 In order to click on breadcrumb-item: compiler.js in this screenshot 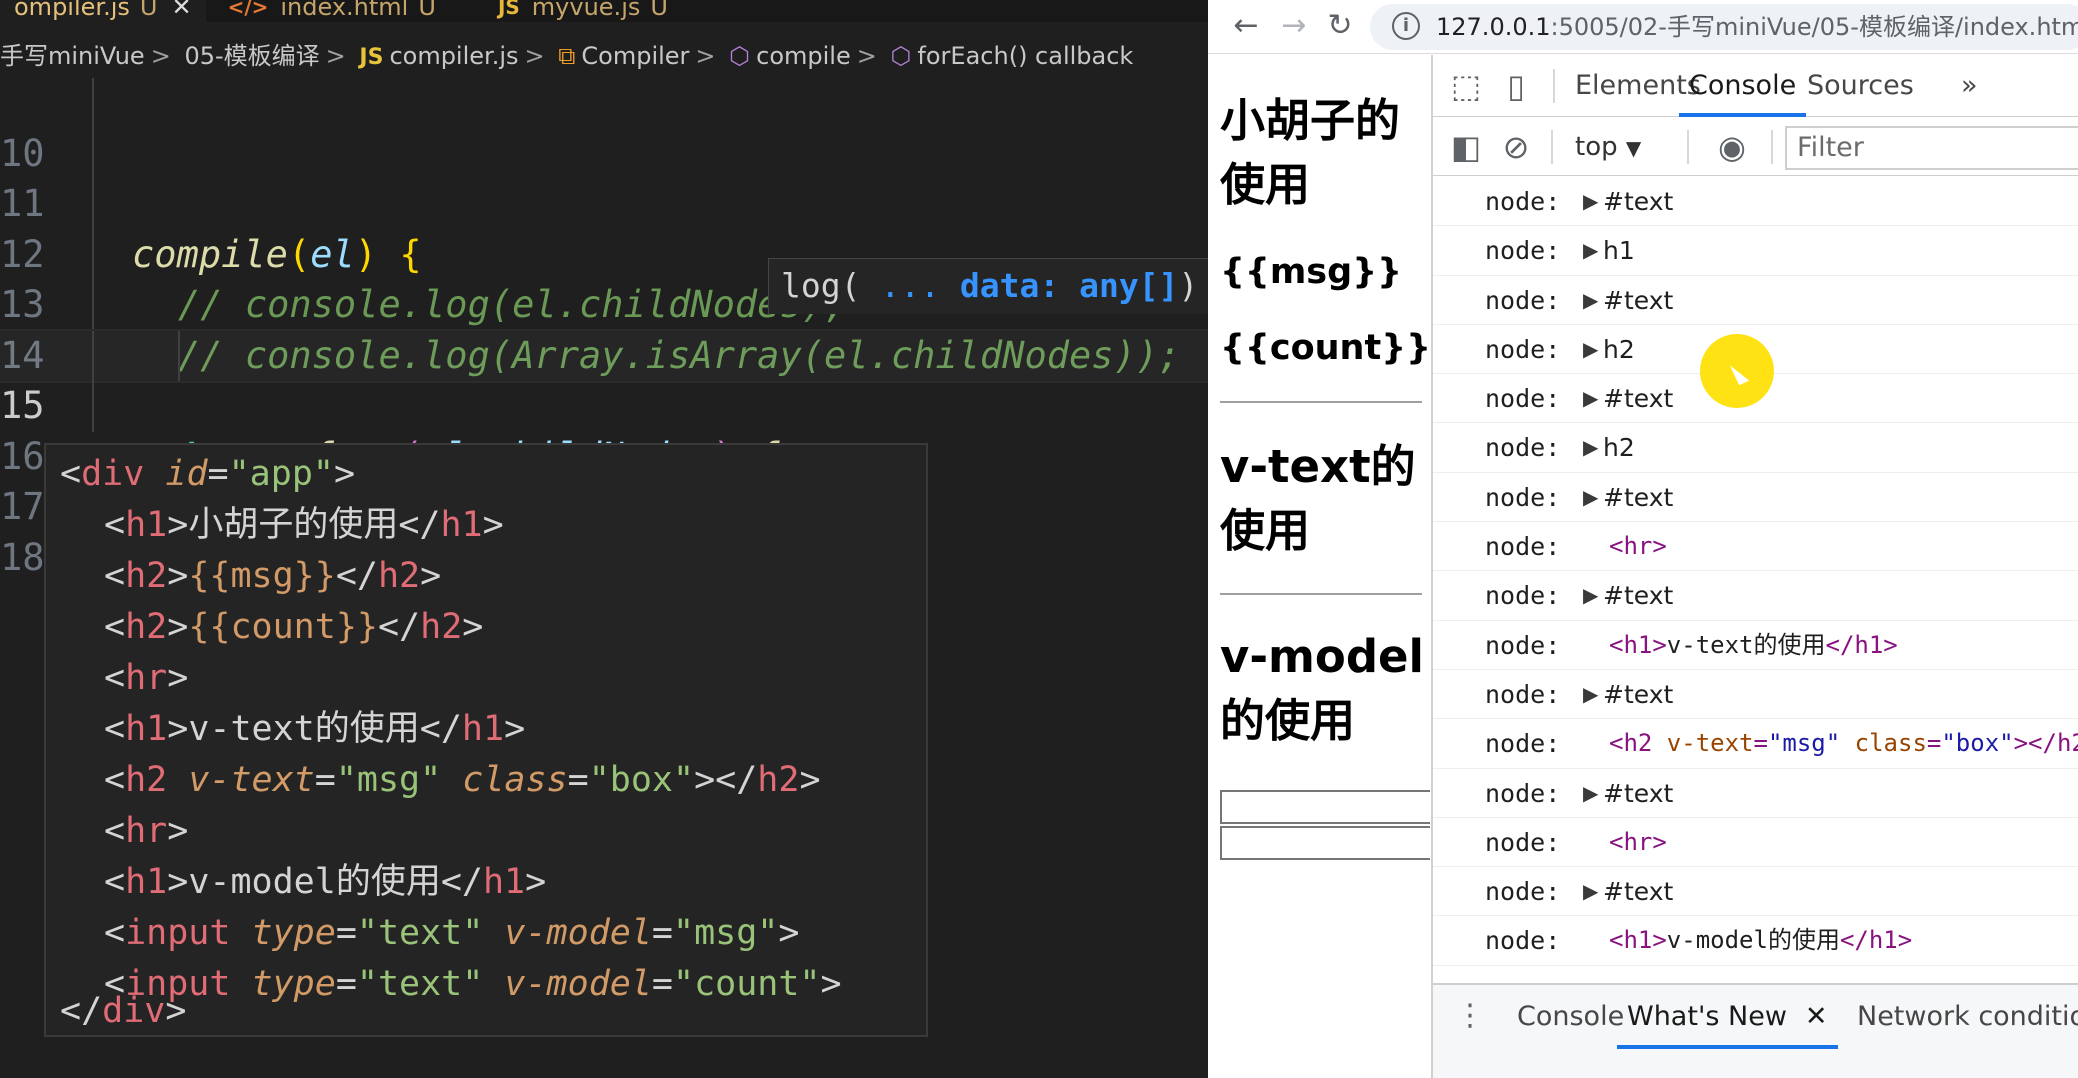, I will do `click(453, 56)`.